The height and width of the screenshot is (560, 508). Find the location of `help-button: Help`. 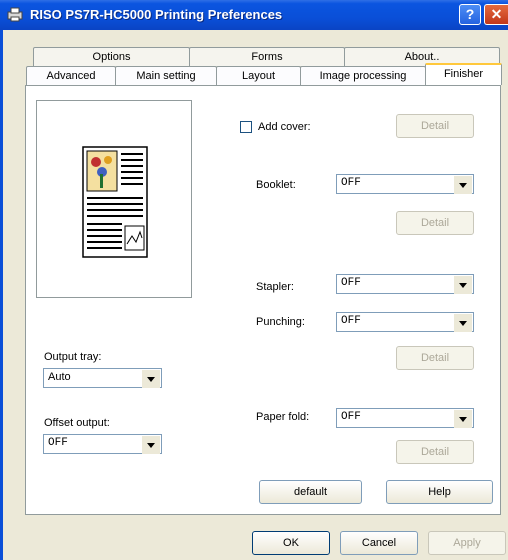

help-button: Help is located at coordinates (439, 492).